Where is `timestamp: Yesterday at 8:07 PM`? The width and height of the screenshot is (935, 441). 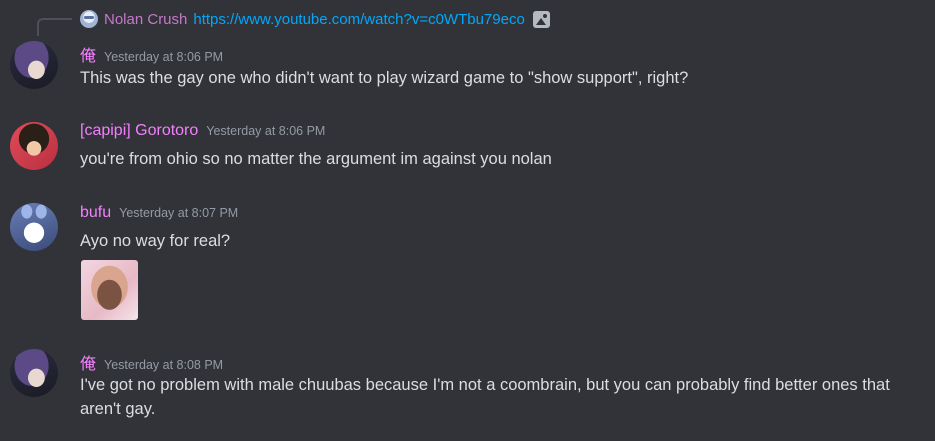 timestamp: Yesterday at 8:07 PM is located at coordinates (178, 213).